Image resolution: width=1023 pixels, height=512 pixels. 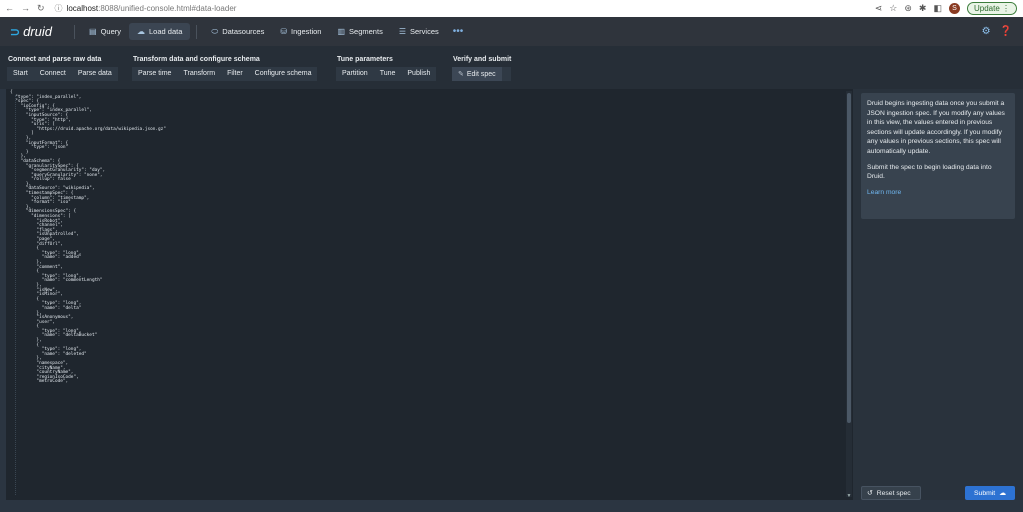 I want to click on reload-icon: ↻, so click(x=41, y=8).